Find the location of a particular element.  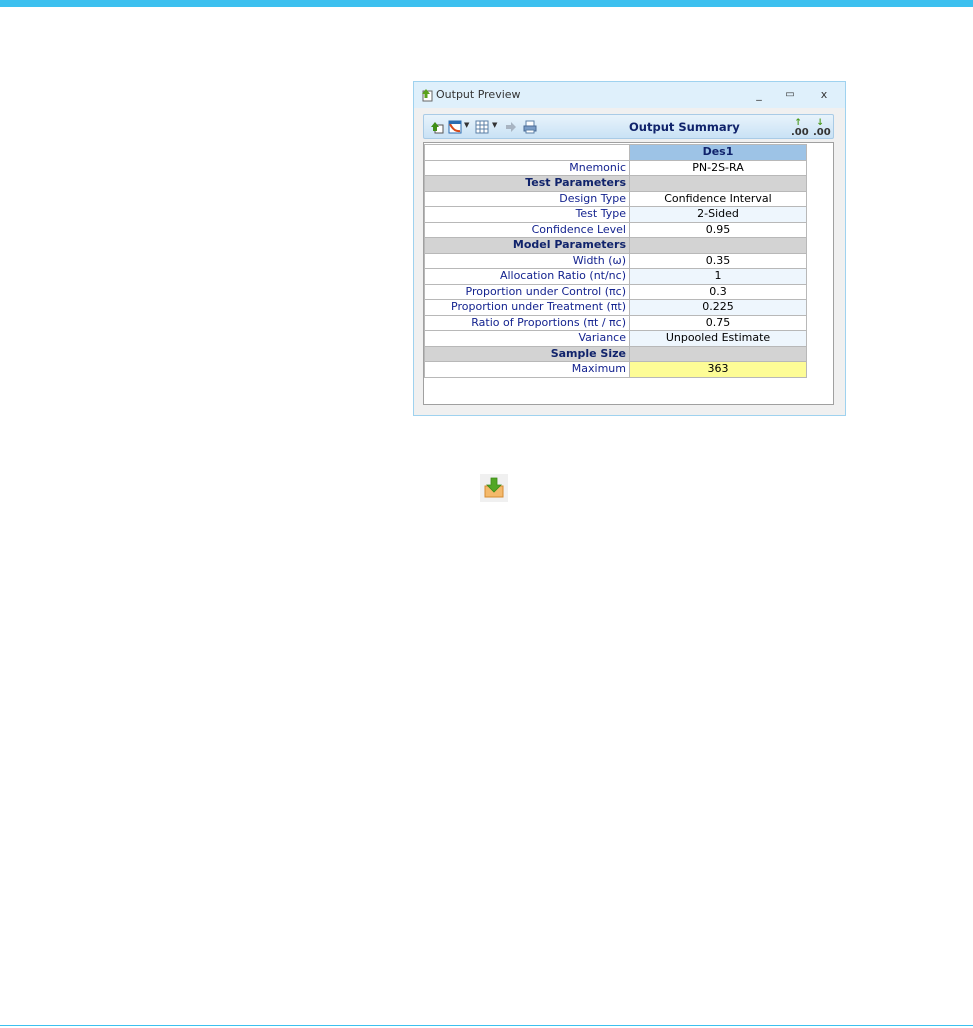

export-icon is located at coordinates (437, 127).